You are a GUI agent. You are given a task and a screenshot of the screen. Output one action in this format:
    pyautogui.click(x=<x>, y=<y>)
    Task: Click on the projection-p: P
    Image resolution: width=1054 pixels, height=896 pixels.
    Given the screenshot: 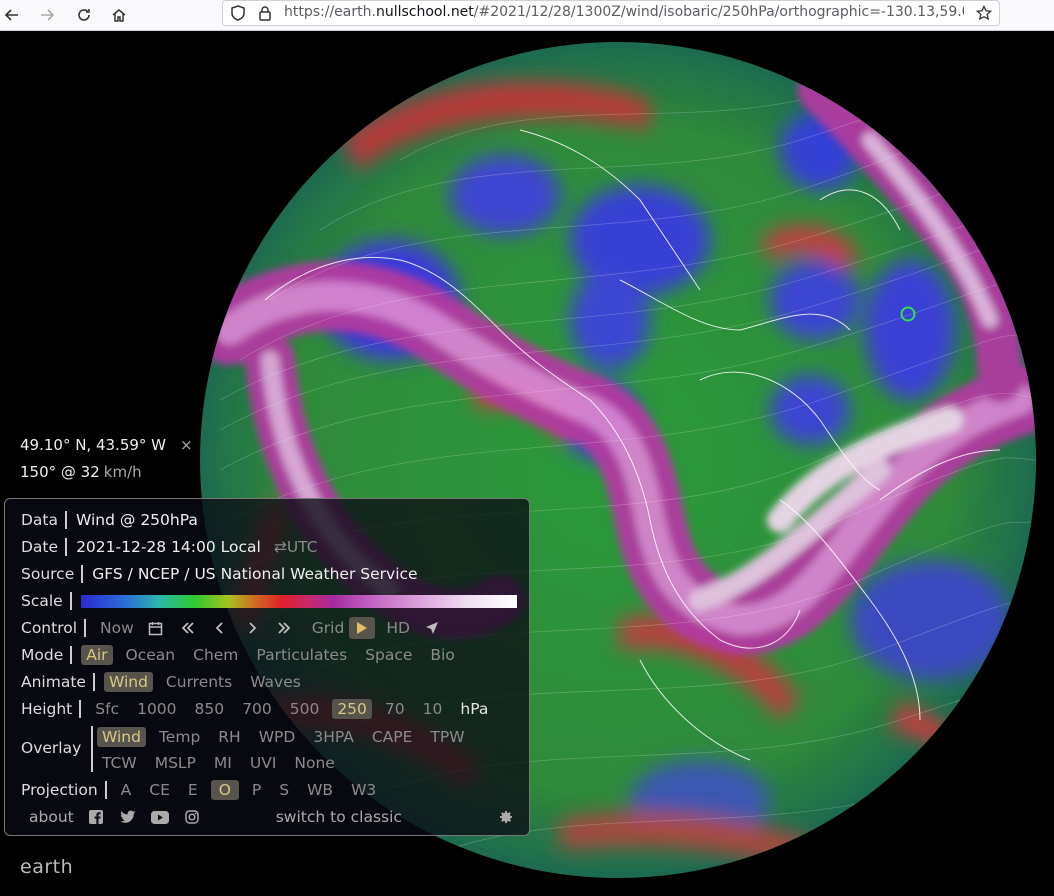 What is the action you would take?
    pyautogui.click(x=256, y=790)
    